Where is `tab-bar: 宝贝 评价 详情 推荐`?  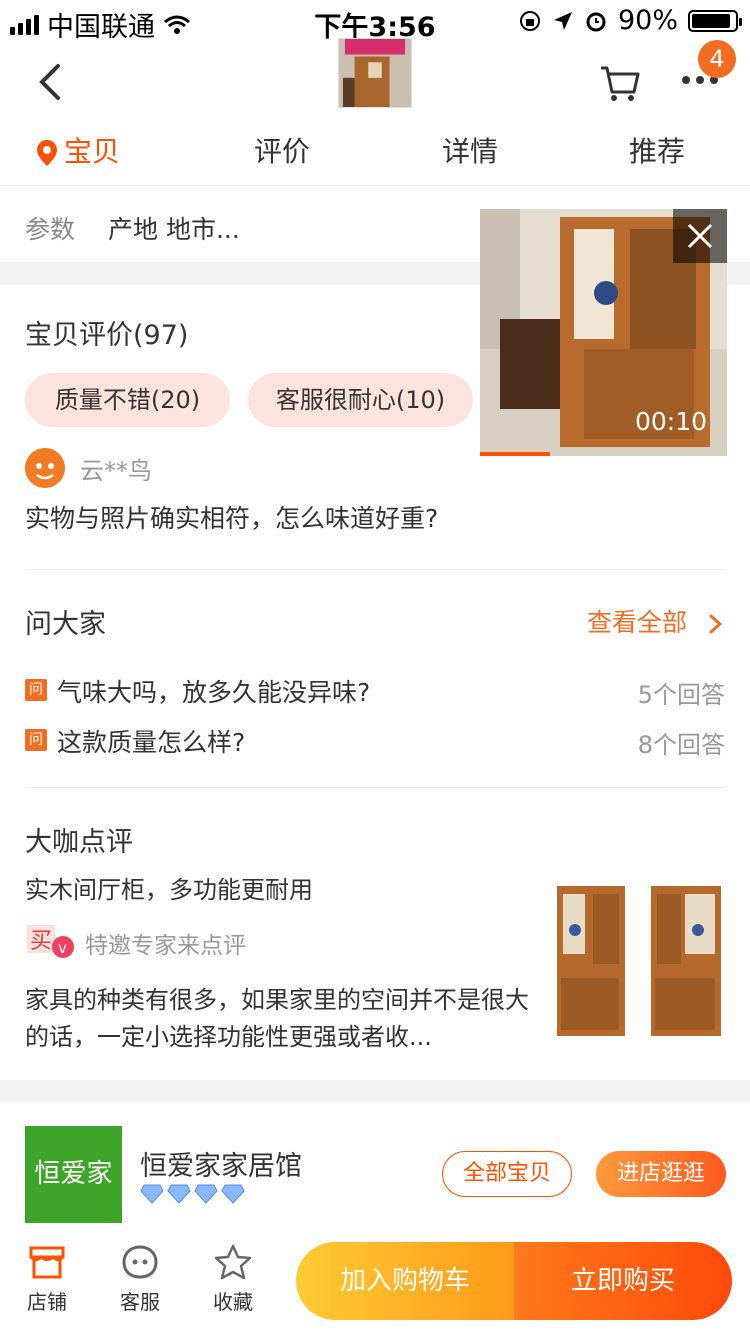 tab-bar: 宝贝 评价 详情 推荐 is located at coordinates (375, 153).